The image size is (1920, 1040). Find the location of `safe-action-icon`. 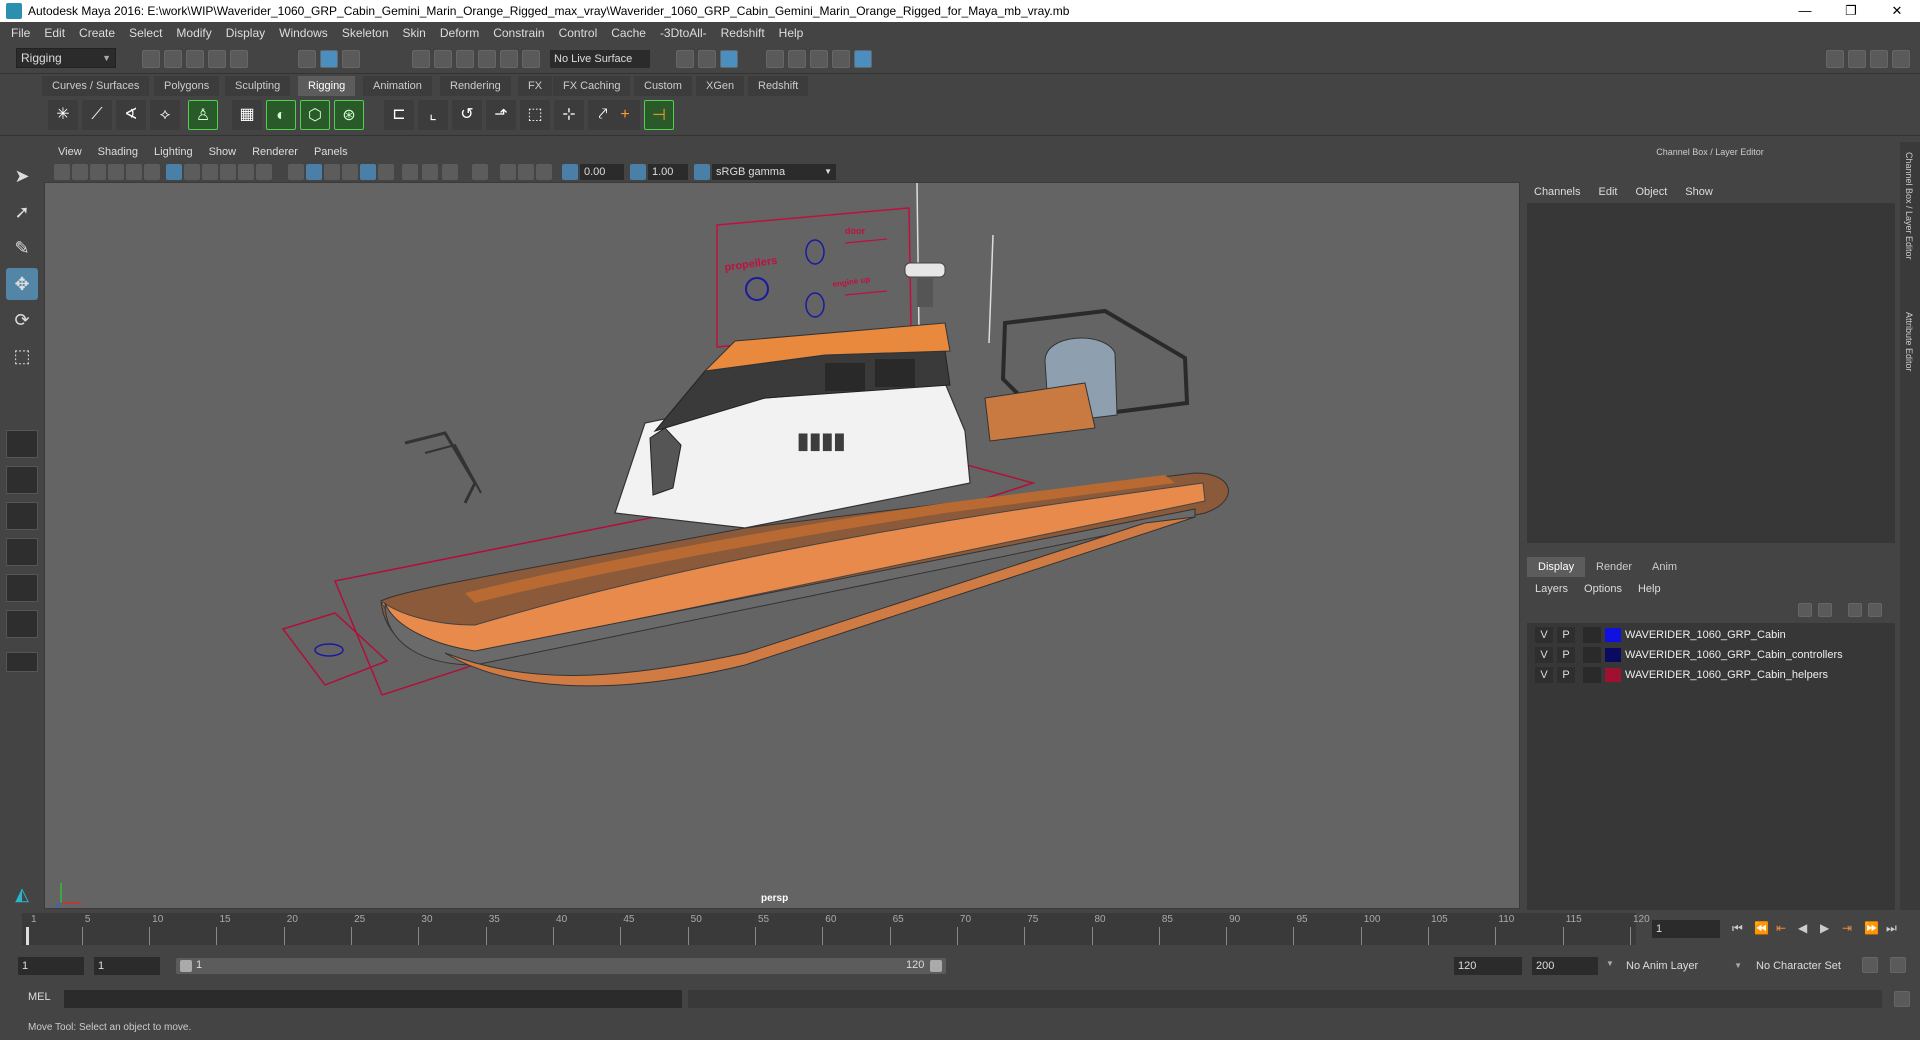

safe-action-icon is located at coordinates (264, 172).